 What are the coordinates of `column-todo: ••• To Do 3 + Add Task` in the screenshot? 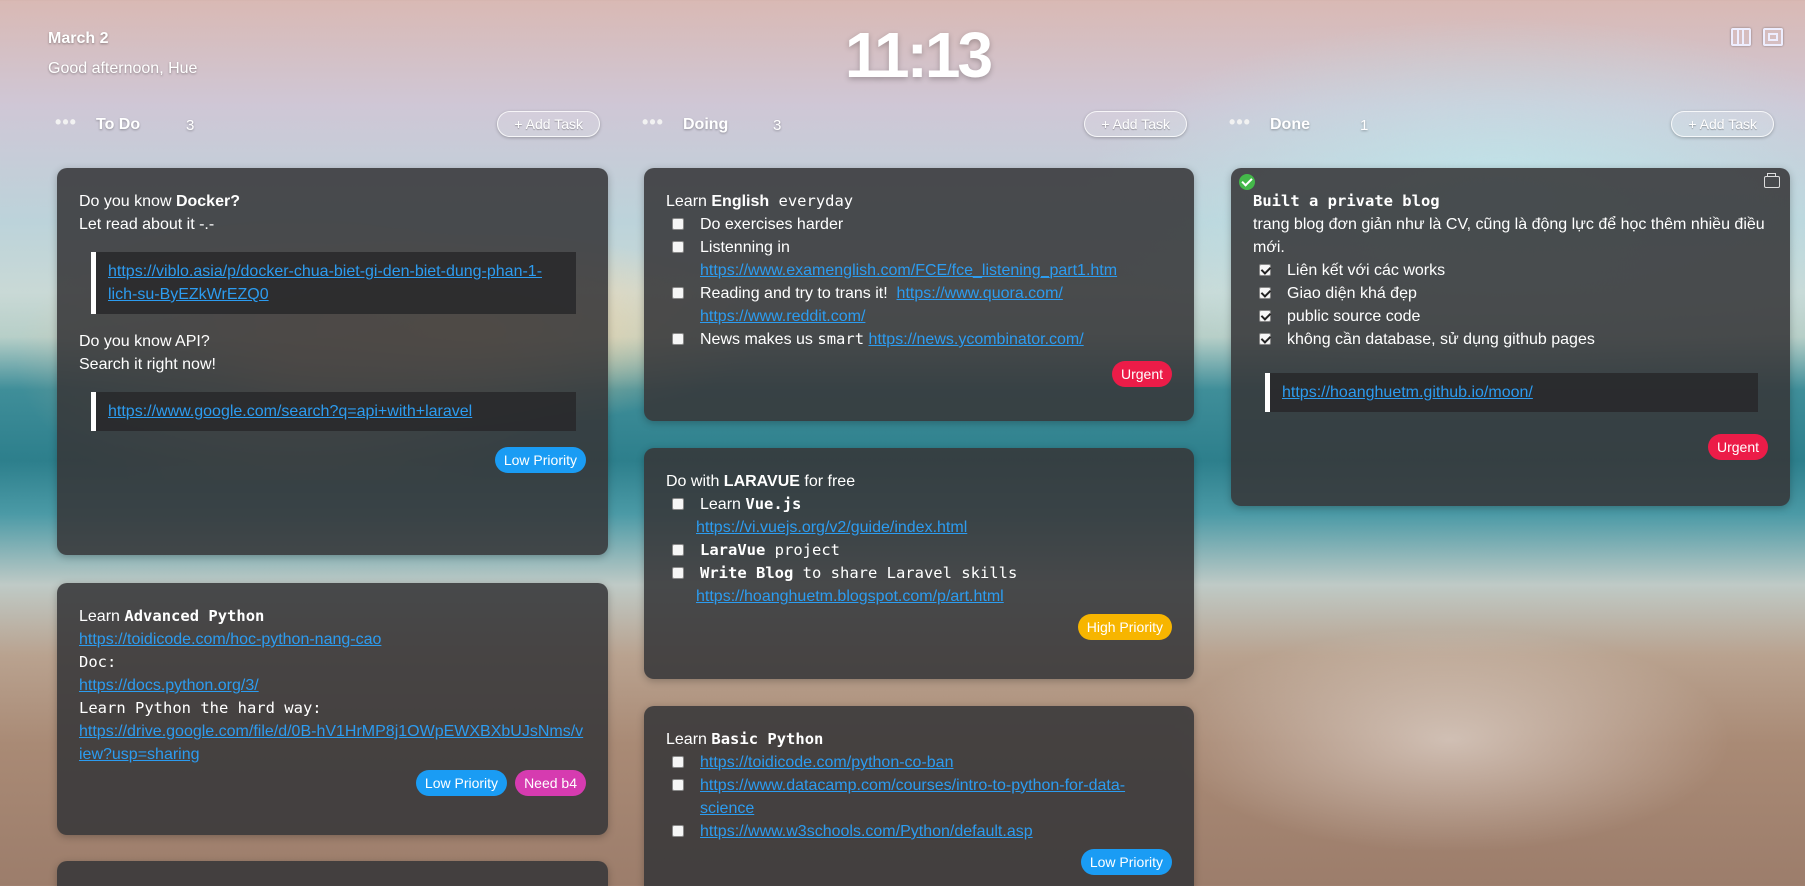 It's located at (324, 125).